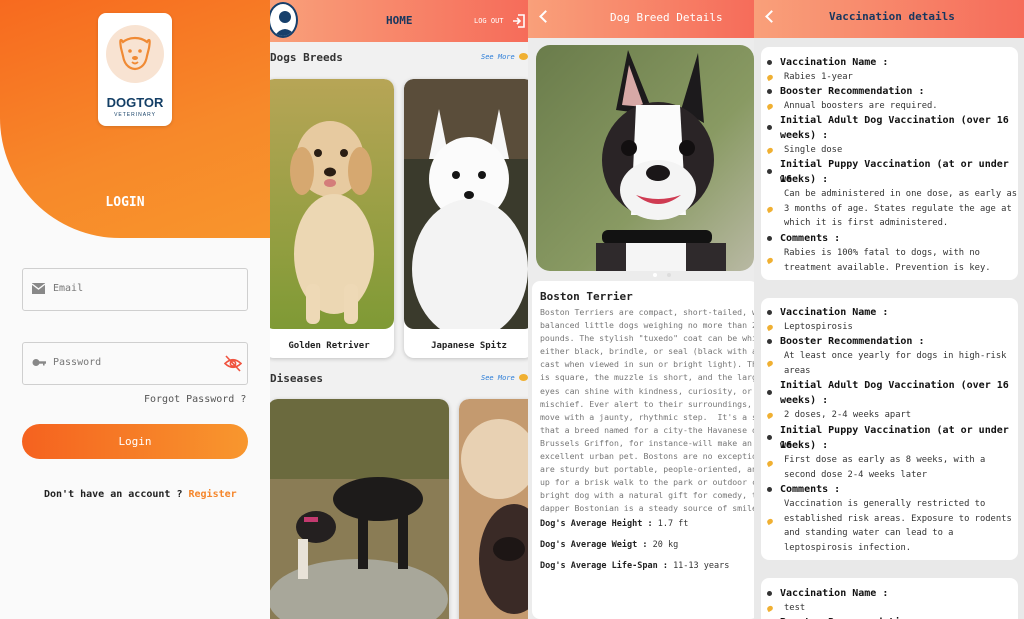 Image resolution: width=1024 pixels, height=619 pixels. Describe the element at coordinates (804, 179) in the screenshot. I see `puppy-label-cont: weeks) :` at that location.